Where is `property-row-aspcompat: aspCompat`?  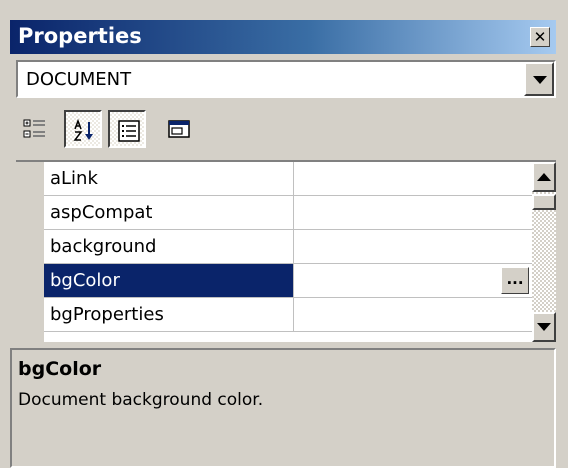 property-row-aspcompat: aspCompat is located at coordinates (288, 213).